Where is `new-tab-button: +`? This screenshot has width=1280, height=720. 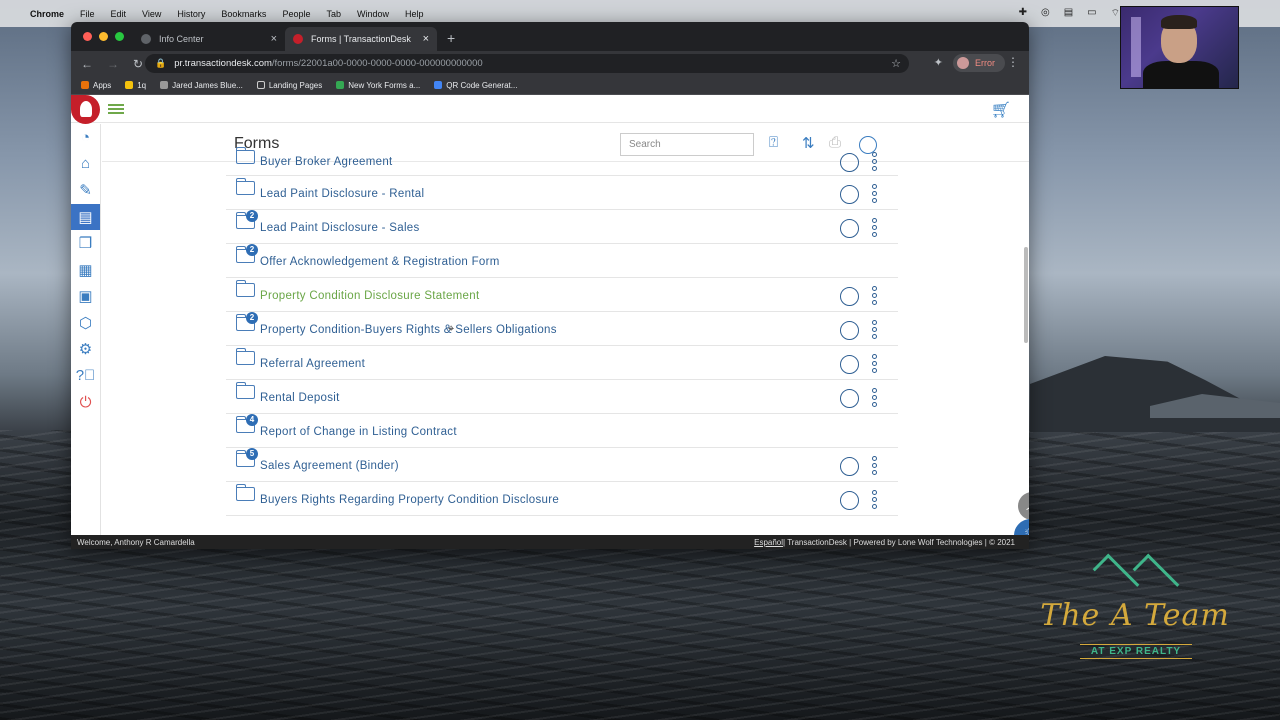 new-tab-button: + is located at coordinates (451, 39).